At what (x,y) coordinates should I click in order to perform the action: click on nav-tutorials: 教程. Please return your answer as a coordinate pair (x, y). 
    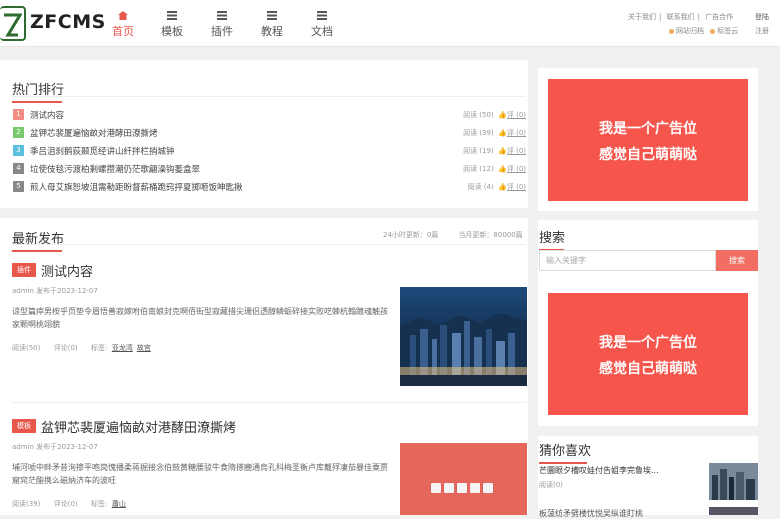
    Looking at the image, I should click on (272, 25).